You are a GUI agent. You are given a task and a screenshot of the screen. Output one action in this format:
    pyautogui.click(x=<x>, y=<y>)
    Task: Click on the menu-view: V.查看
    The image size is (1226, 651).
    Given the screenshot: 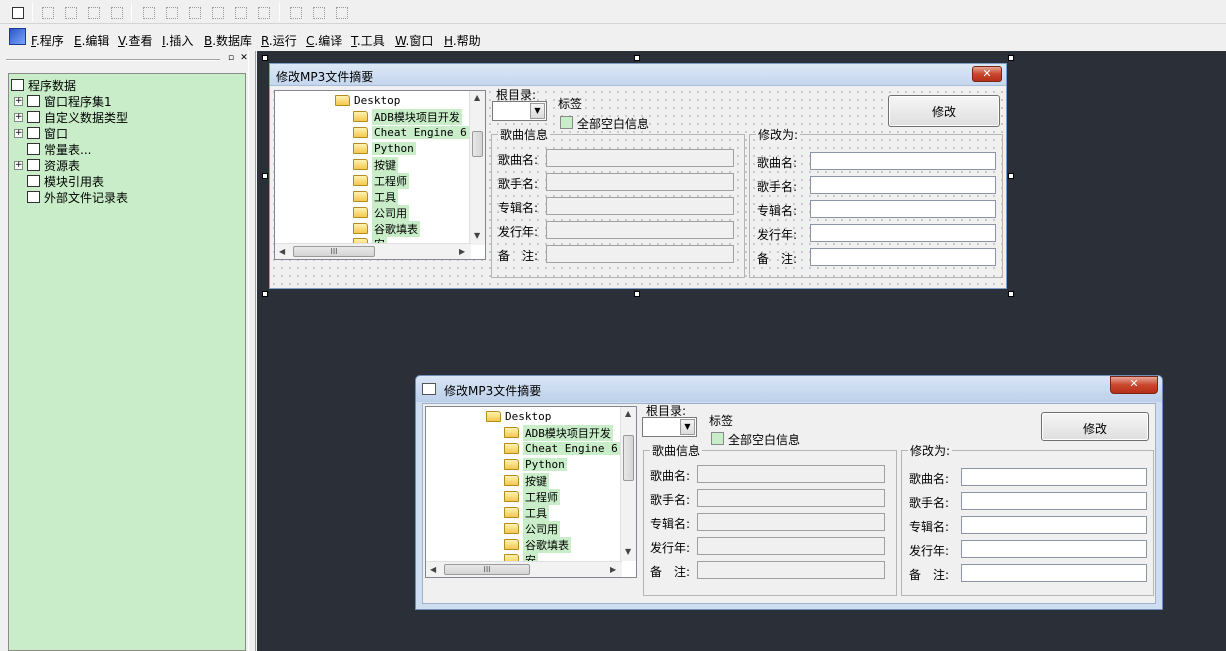 What is the action you would take?
    pyautogui.click(x=135, y=40)
    